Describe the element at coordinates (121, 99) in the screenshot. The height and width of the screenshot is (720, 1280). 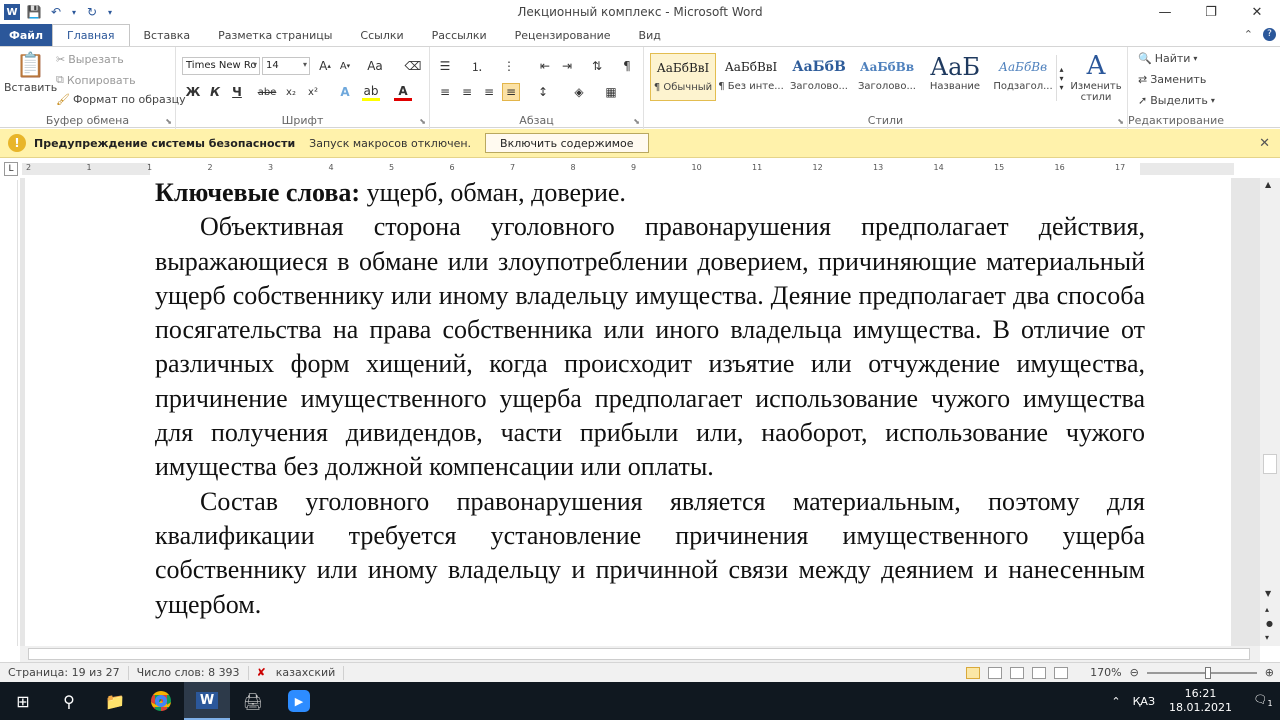
I see `format-painter-button: 🖌 Формат по образцу` at that location.